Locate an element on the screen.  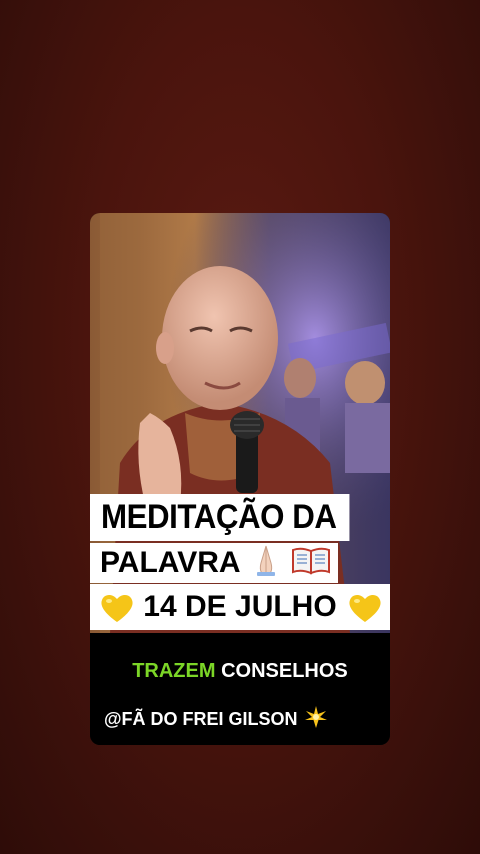
subtitle-accent-word: TRAZEM is located at coordinates (174, 671).